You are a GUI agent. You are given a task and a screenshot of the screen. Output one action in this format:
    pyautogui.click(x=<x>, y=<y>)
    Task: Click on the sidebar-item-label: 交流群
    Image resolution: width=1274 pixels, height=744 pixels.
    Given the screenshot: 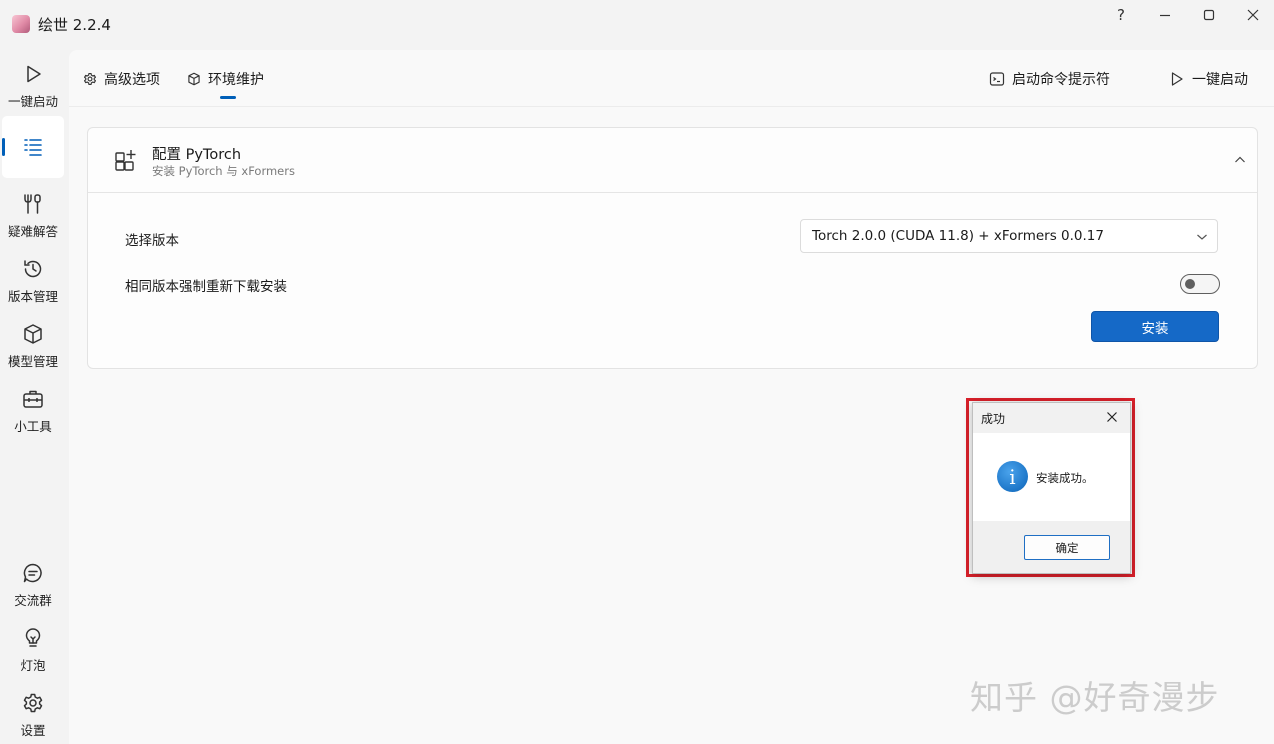 What is the action you would take?
    pyautogui.click(x=33, y=600)
    